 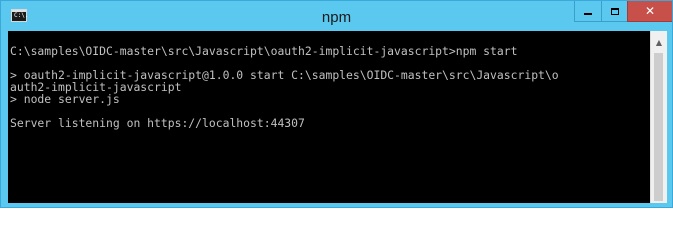 I want to click on window-controls: ✕, so click(x=623, y=11).